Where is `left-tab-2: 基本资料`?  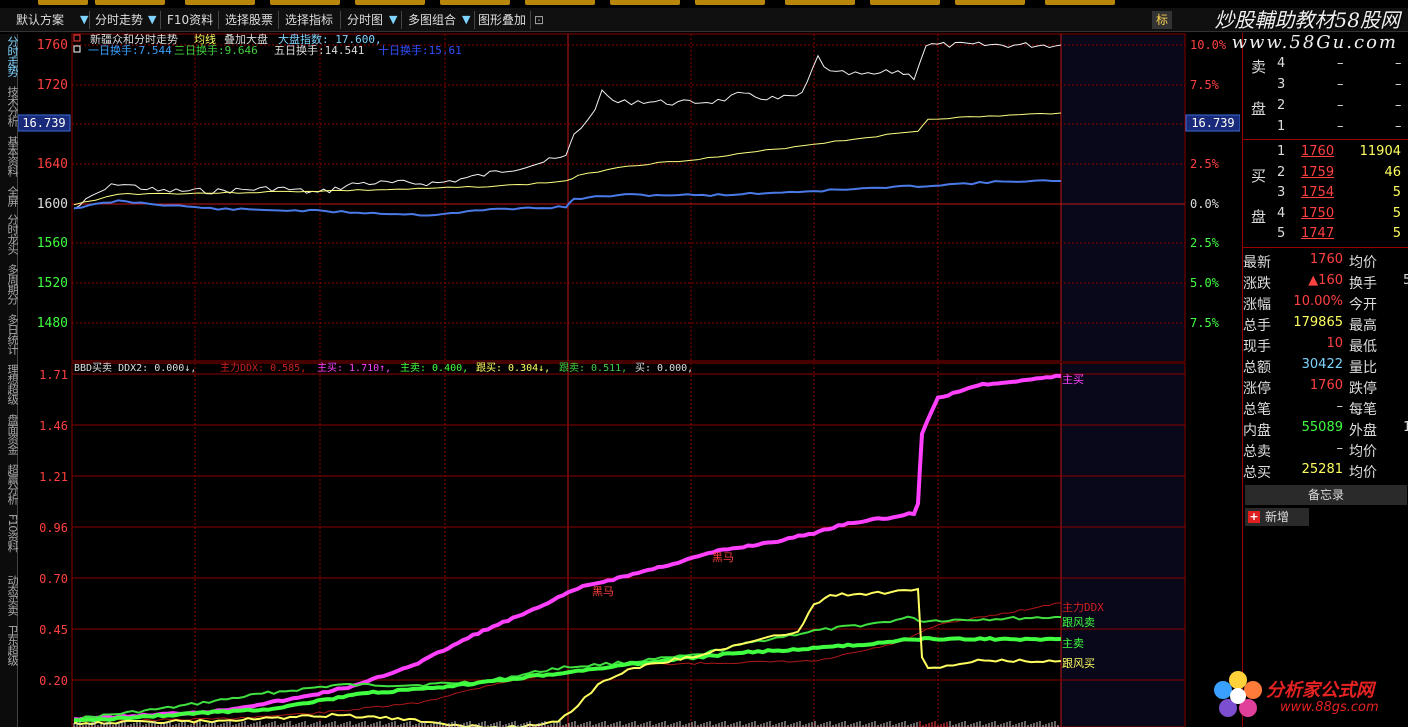
left-tab-2: 基本资料 is located at coordinates (9, 156).